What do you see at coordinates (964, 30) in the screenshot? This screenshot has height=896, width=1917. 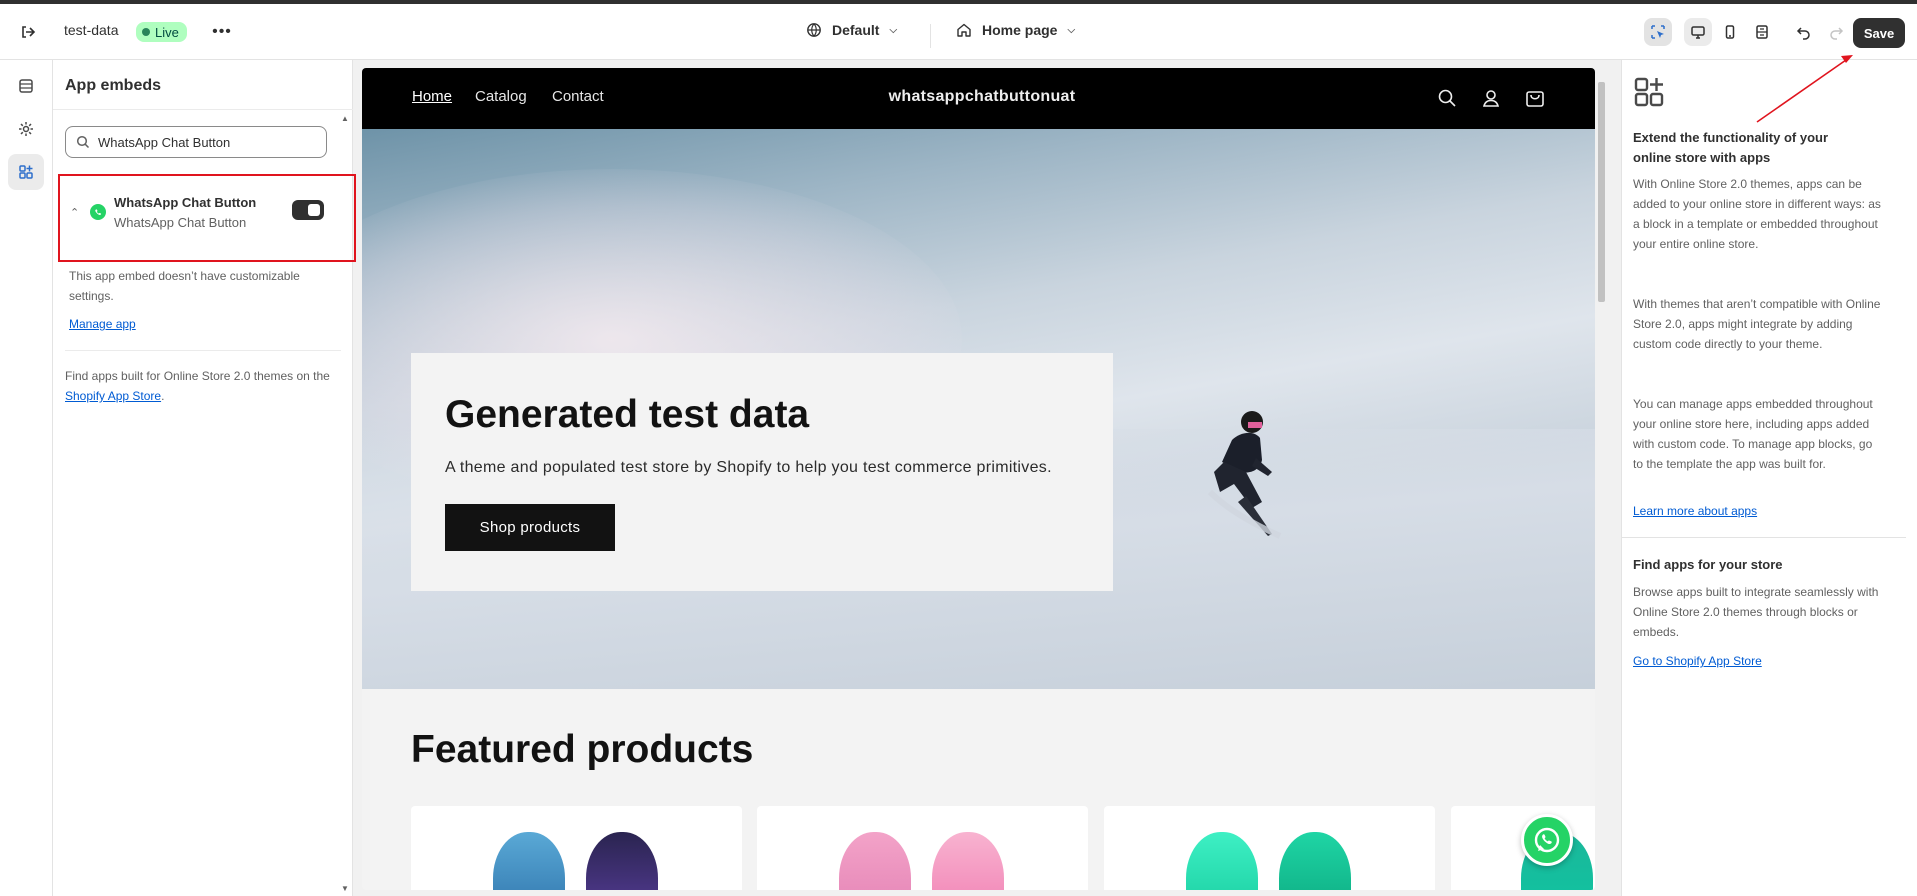 I see `home-icon` at bounding box center [964, 30].